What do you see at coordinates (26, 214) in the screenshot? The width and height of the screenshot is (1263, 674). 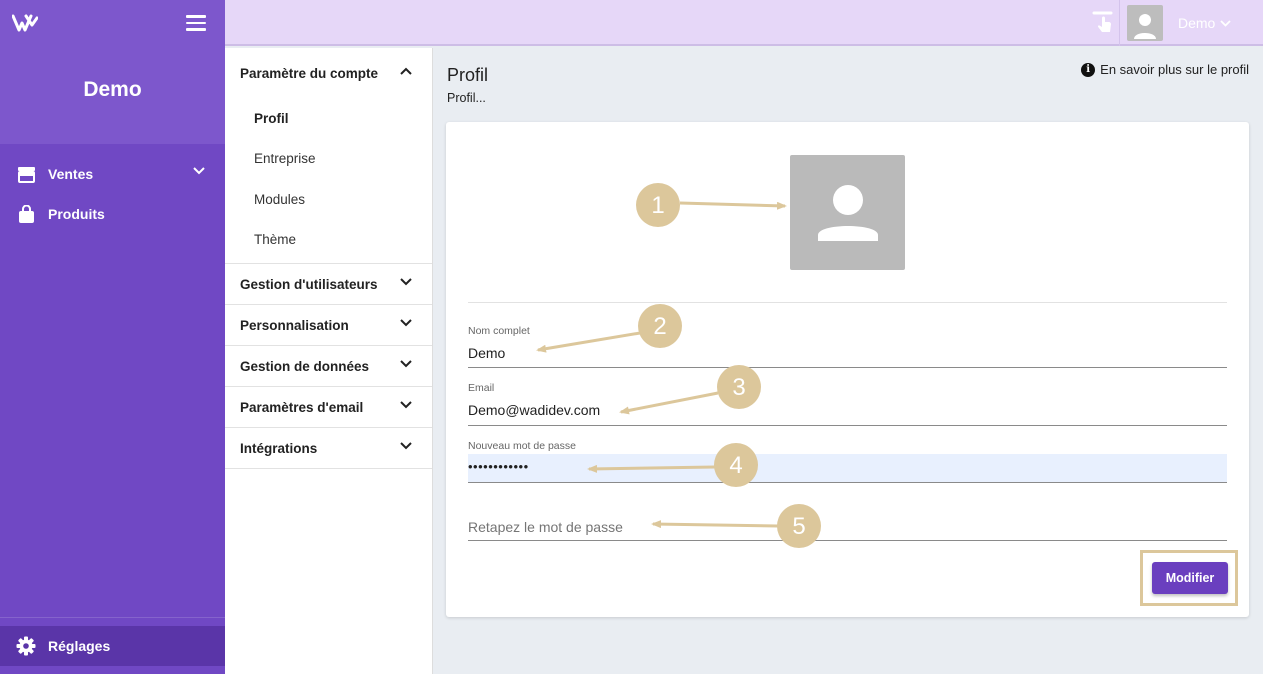 I see `shopping-bag-icon` at bounding box center [26, 214].